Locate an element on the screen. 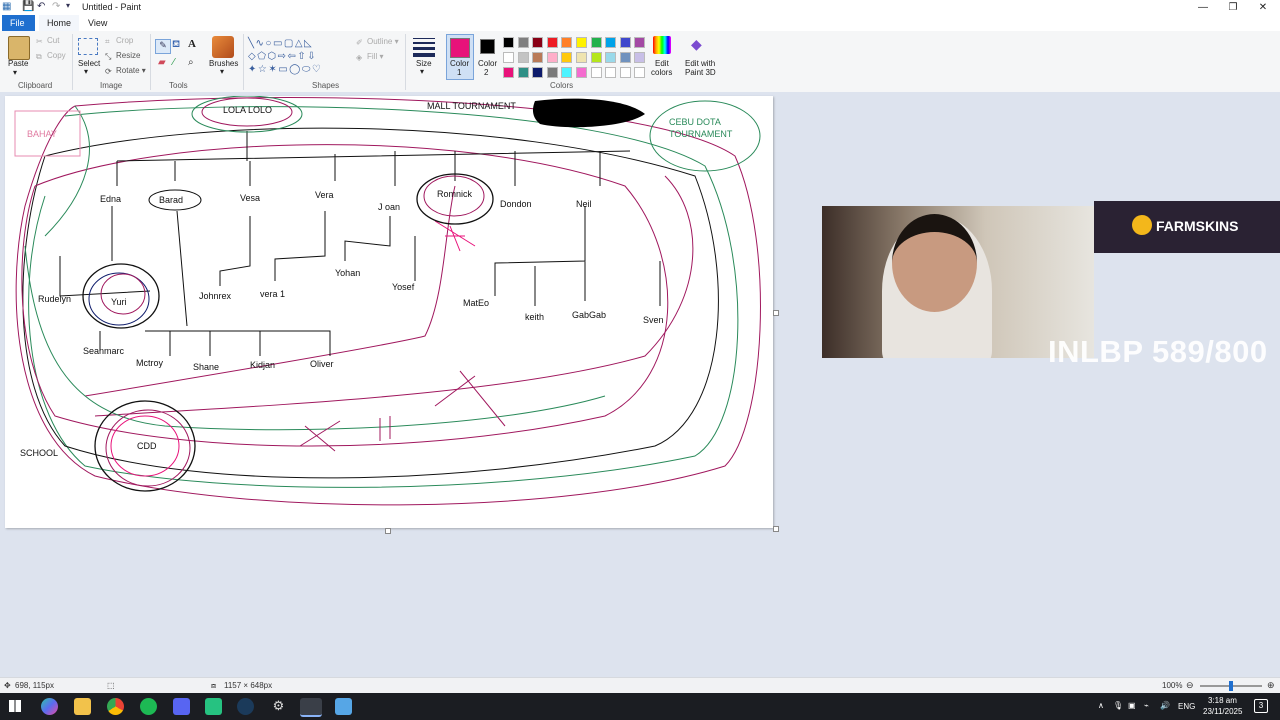 This screenshot has height=720, width=1280. file-explorer-icon is located at coordinates (82, 706).